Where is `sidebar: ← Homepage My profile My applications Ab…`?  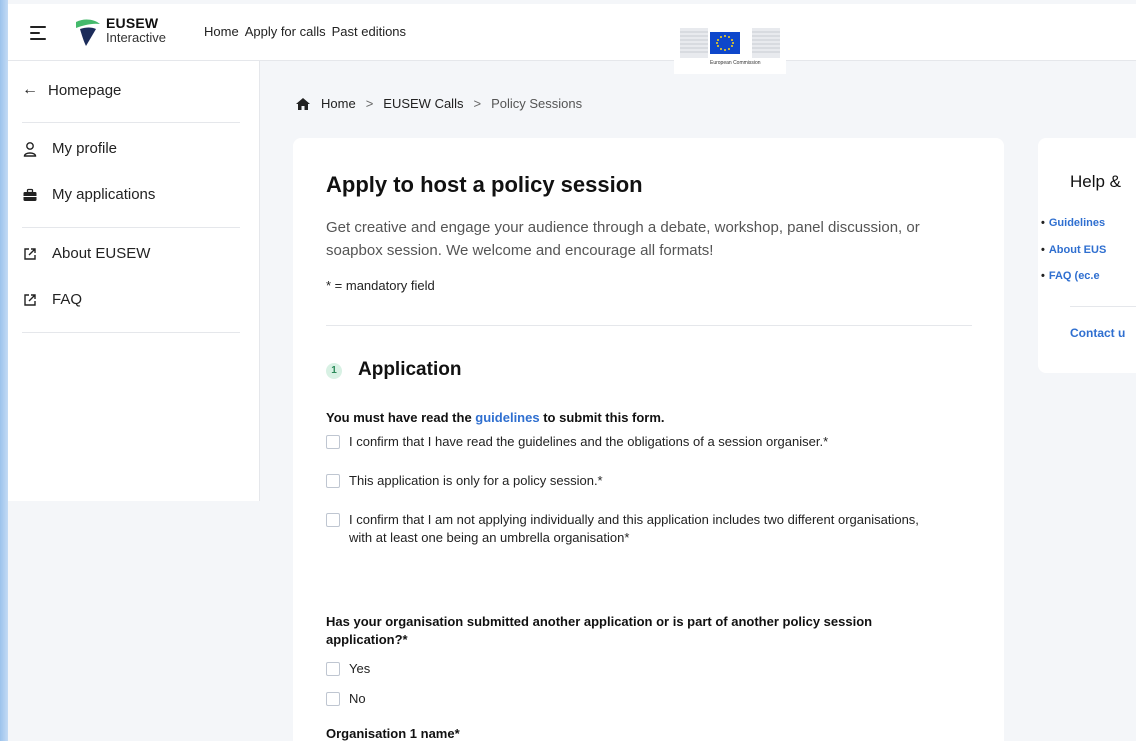 sidebar: ← Homepage My profile My applications Ab… is located at coordinates (134, 281).